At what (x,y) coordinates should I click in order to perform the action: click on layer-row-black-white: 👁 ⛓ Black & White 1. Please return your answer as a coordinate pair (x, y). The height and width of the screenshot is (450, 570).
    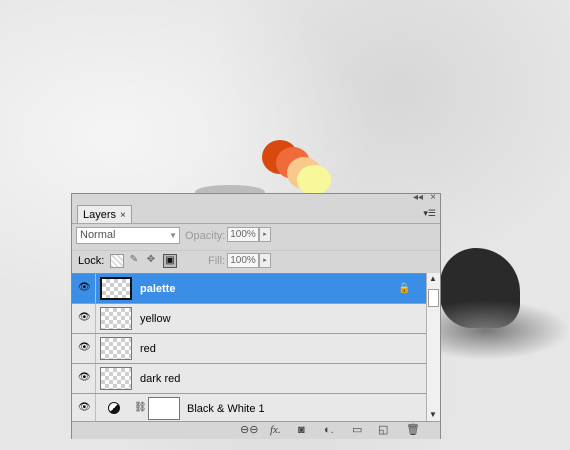
    Looking at the image, I should click on (249, 408).